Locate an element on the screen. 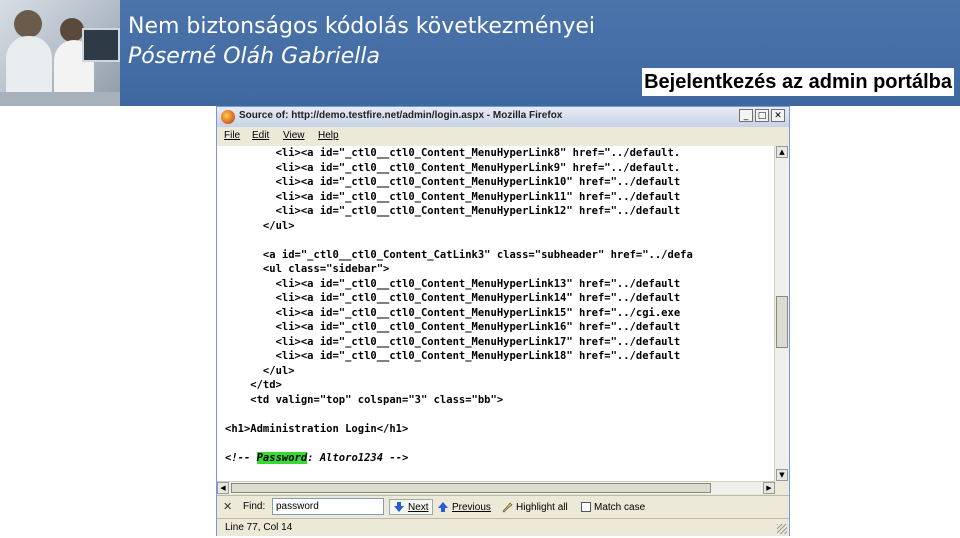  firefox-icon is located at coordinates (228, 117).